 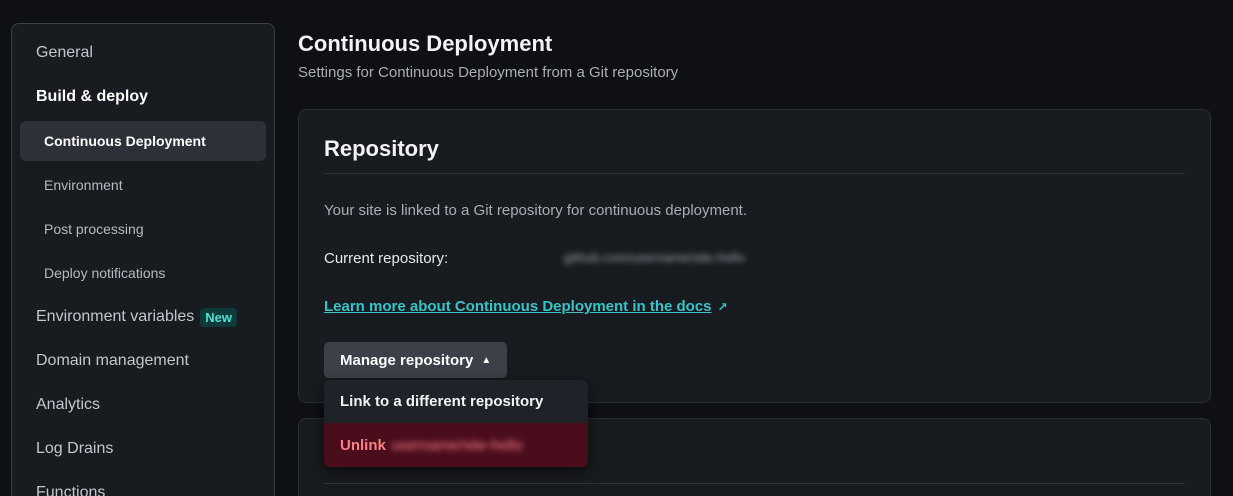 I want to click on sidebar-item-build-deploy: Build & deploy, so click(x=143, y=97).